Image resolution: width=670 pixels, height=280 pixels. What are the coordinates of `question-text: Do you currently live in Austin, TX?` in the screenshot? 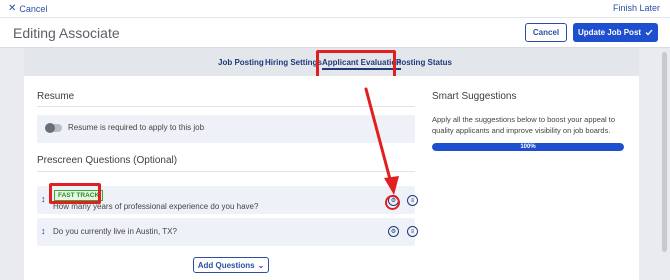 It's located at (115, 231).